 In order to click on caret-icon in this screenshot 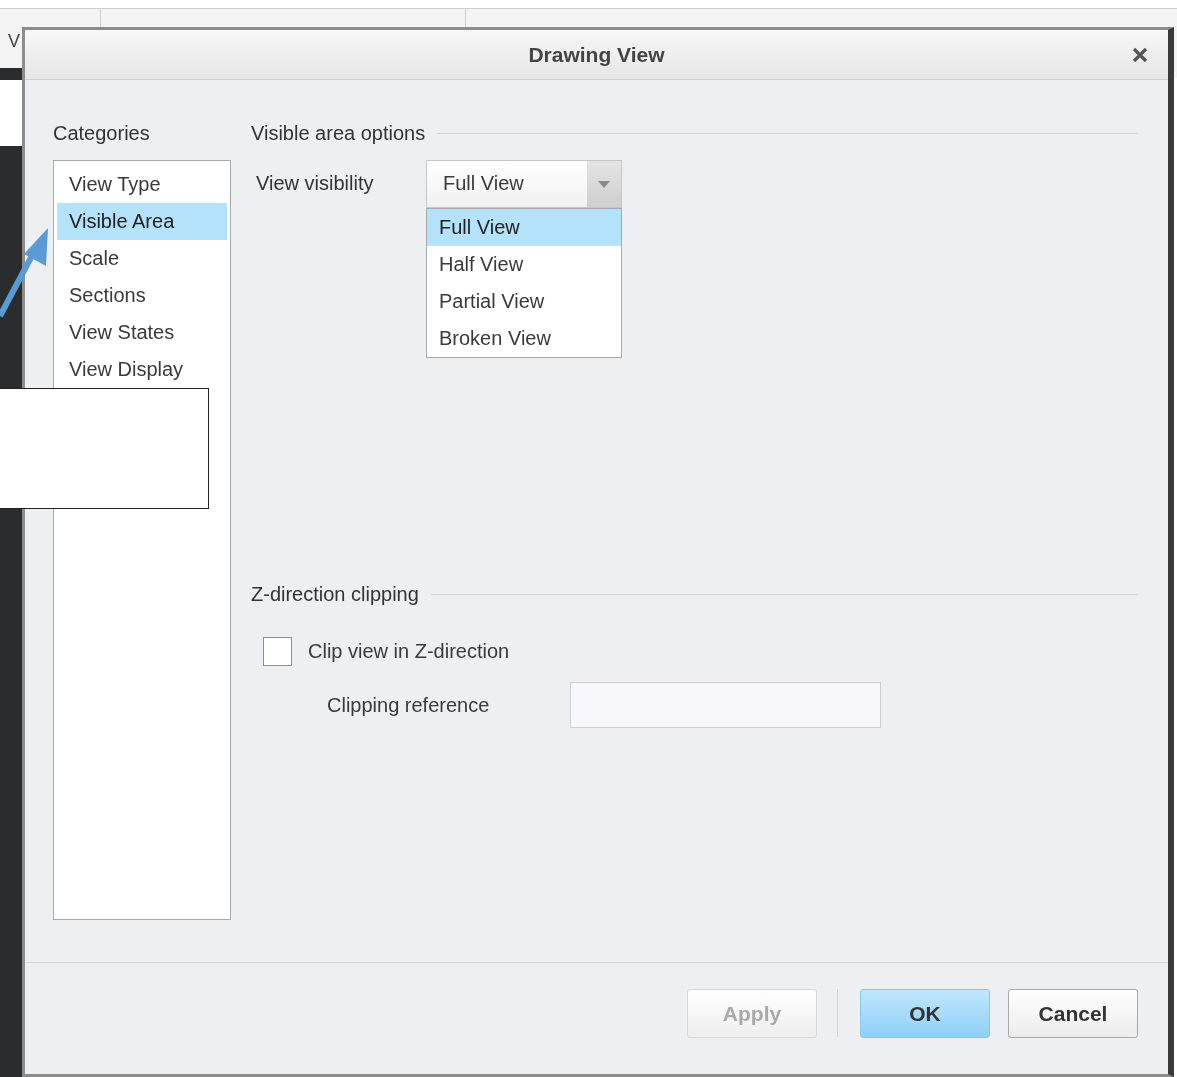, I will do `click(604, 184)`.